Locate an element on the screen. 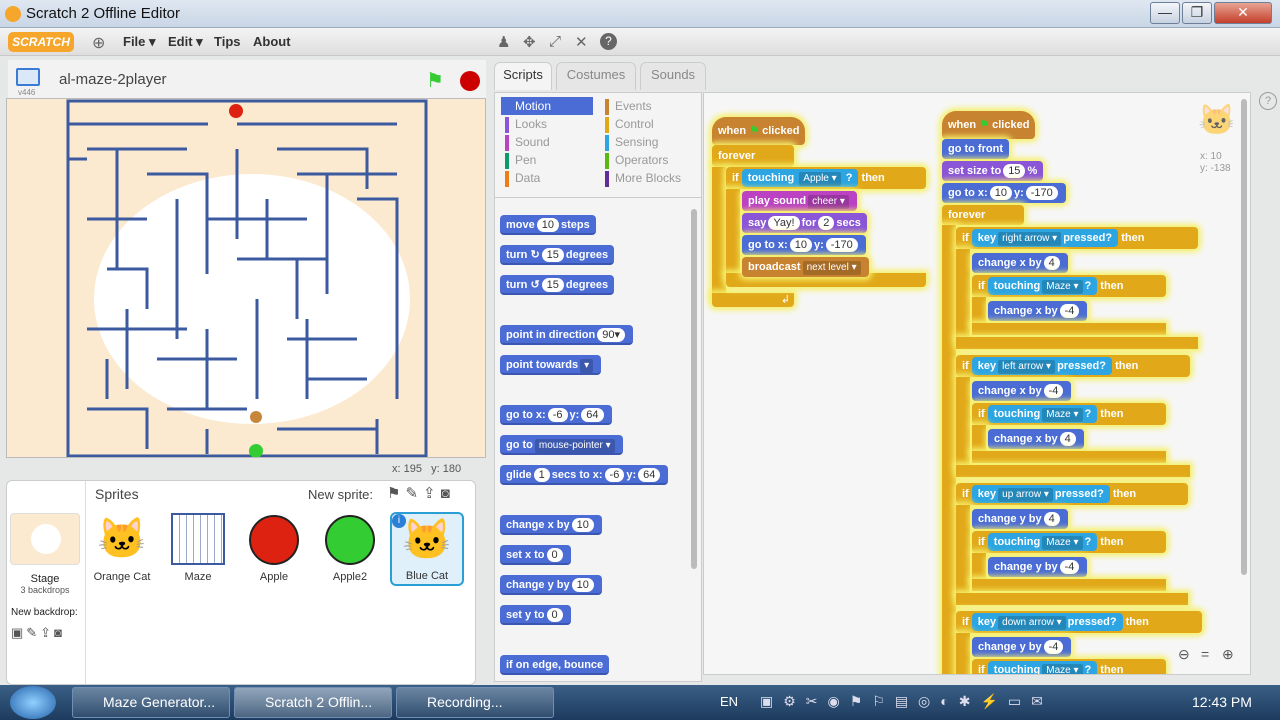 The width and height of the screenshot is (1280, 720). category-operators: Operators is located at coordinates (651, 160).